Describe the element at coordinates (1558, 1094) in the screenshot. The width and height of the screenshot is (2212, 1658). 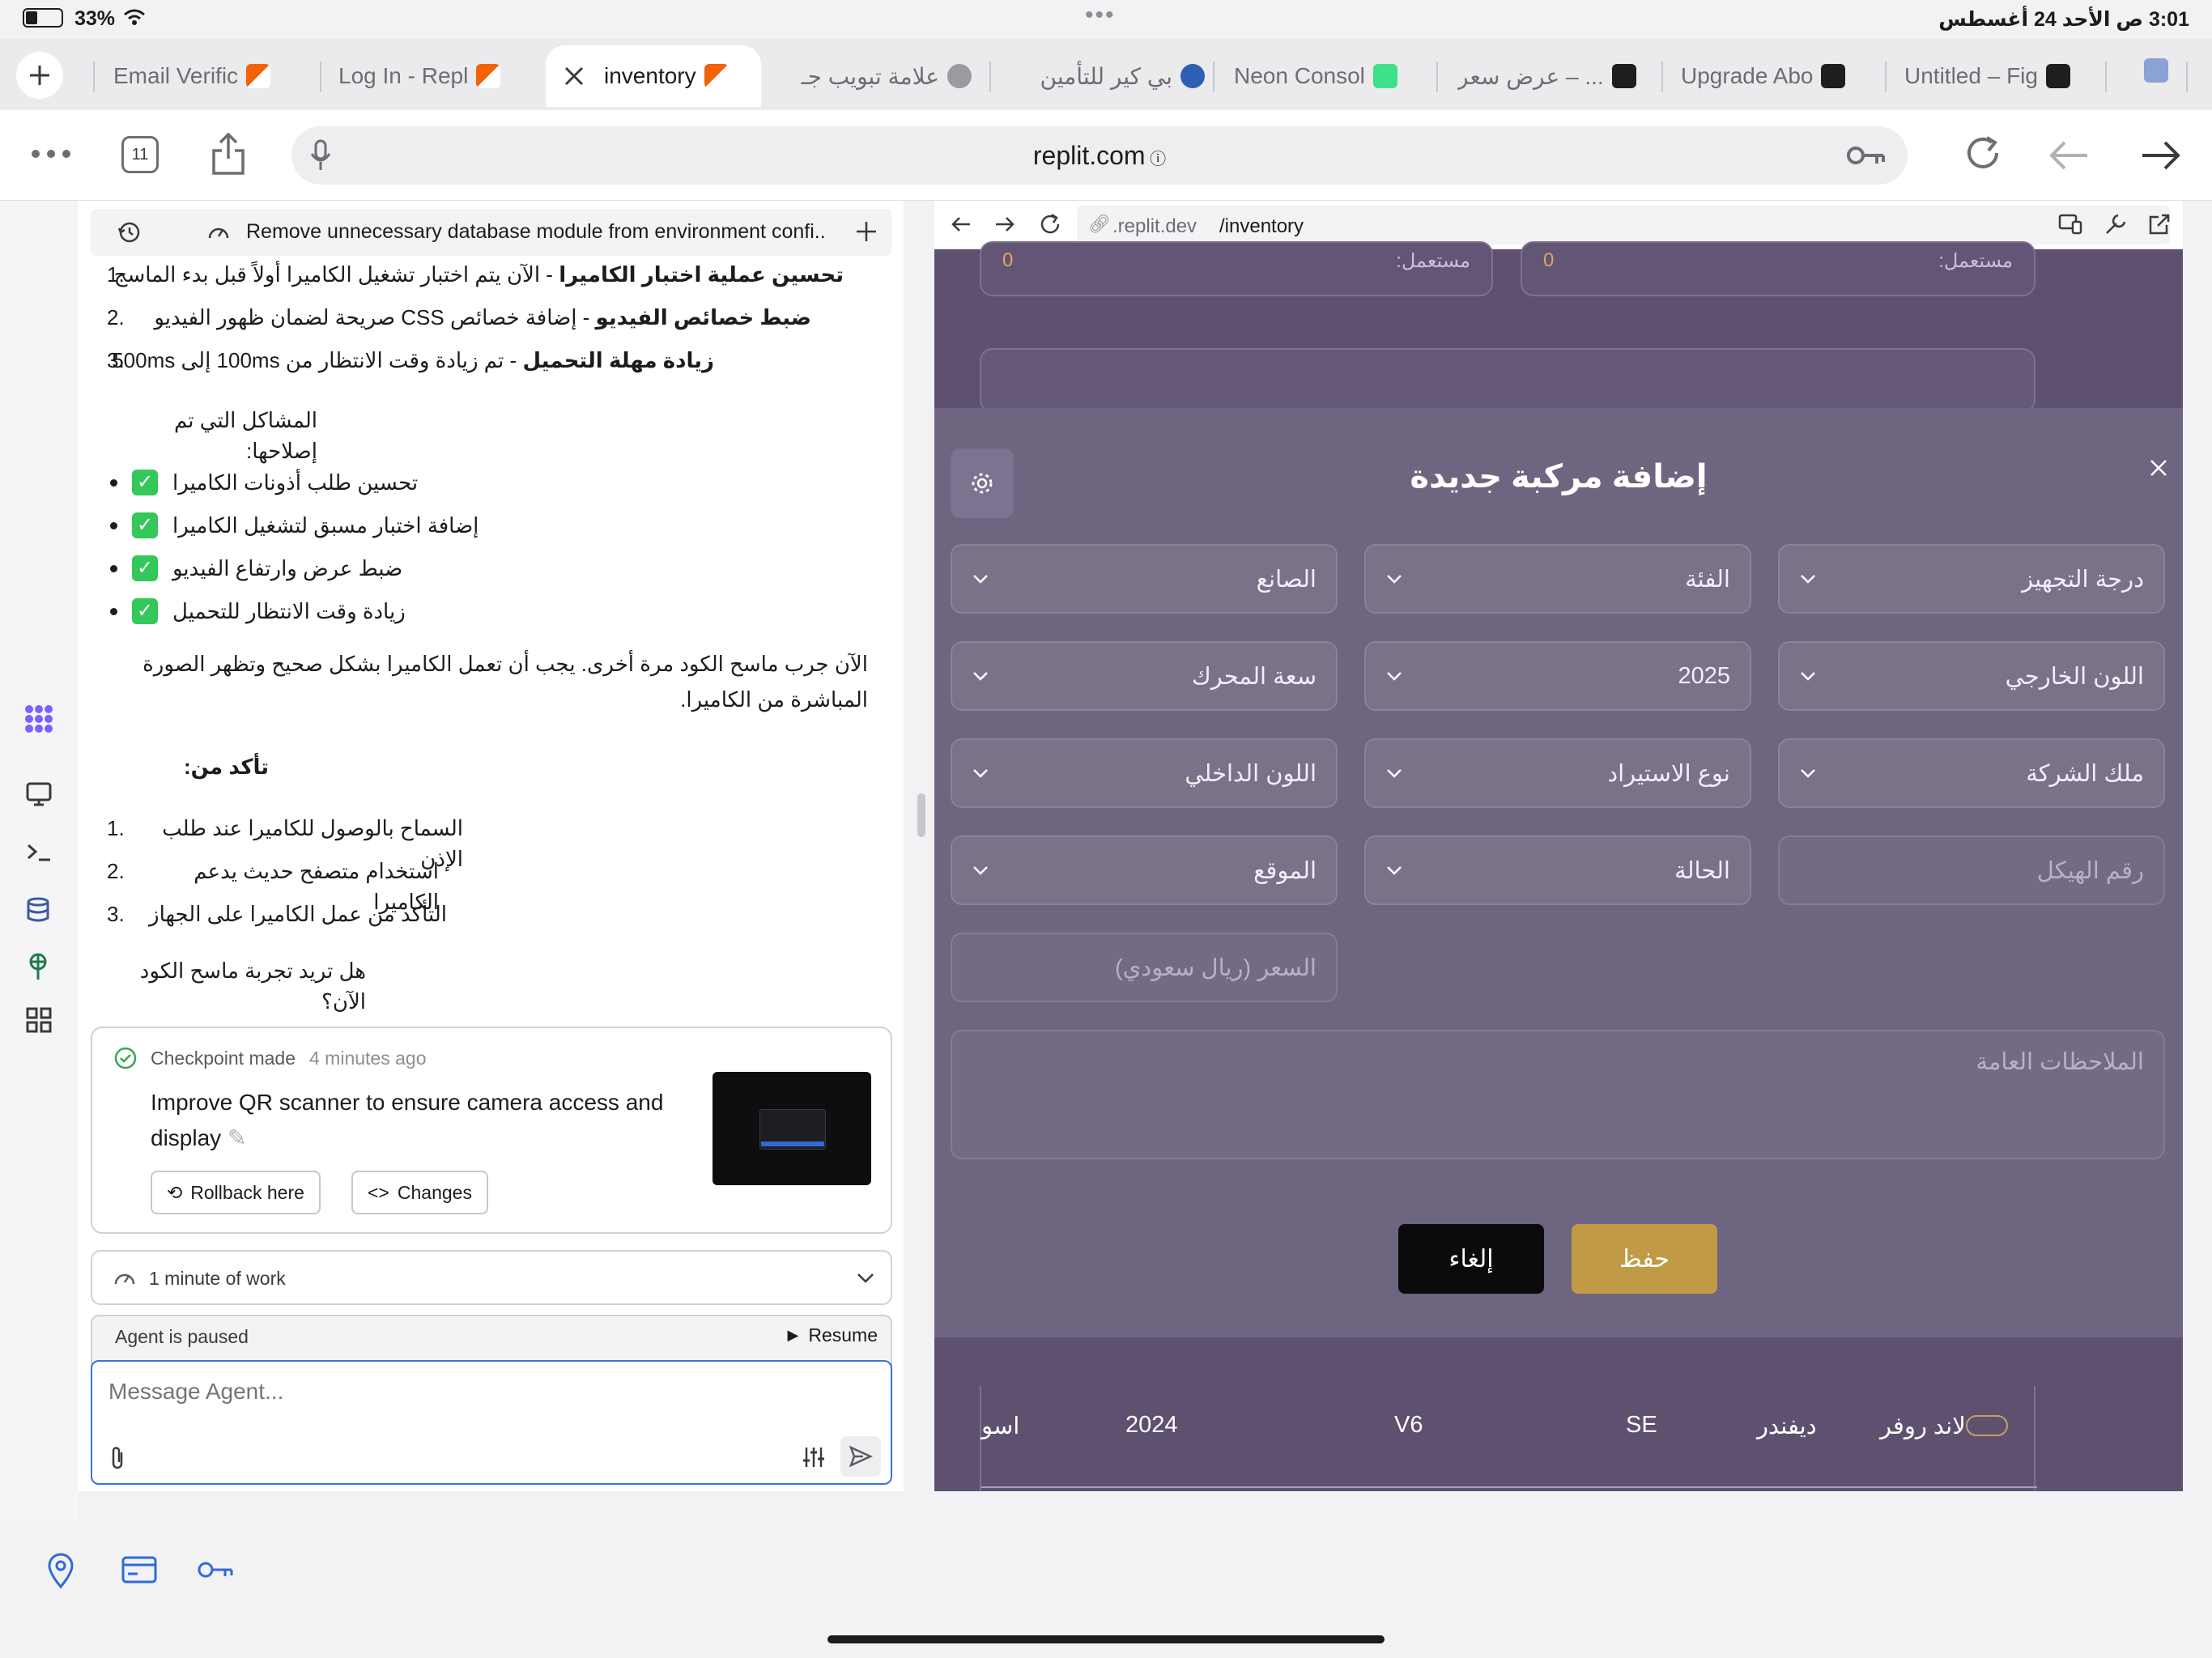
I see `notes-textarea: الملاحظات العامة` at that location.